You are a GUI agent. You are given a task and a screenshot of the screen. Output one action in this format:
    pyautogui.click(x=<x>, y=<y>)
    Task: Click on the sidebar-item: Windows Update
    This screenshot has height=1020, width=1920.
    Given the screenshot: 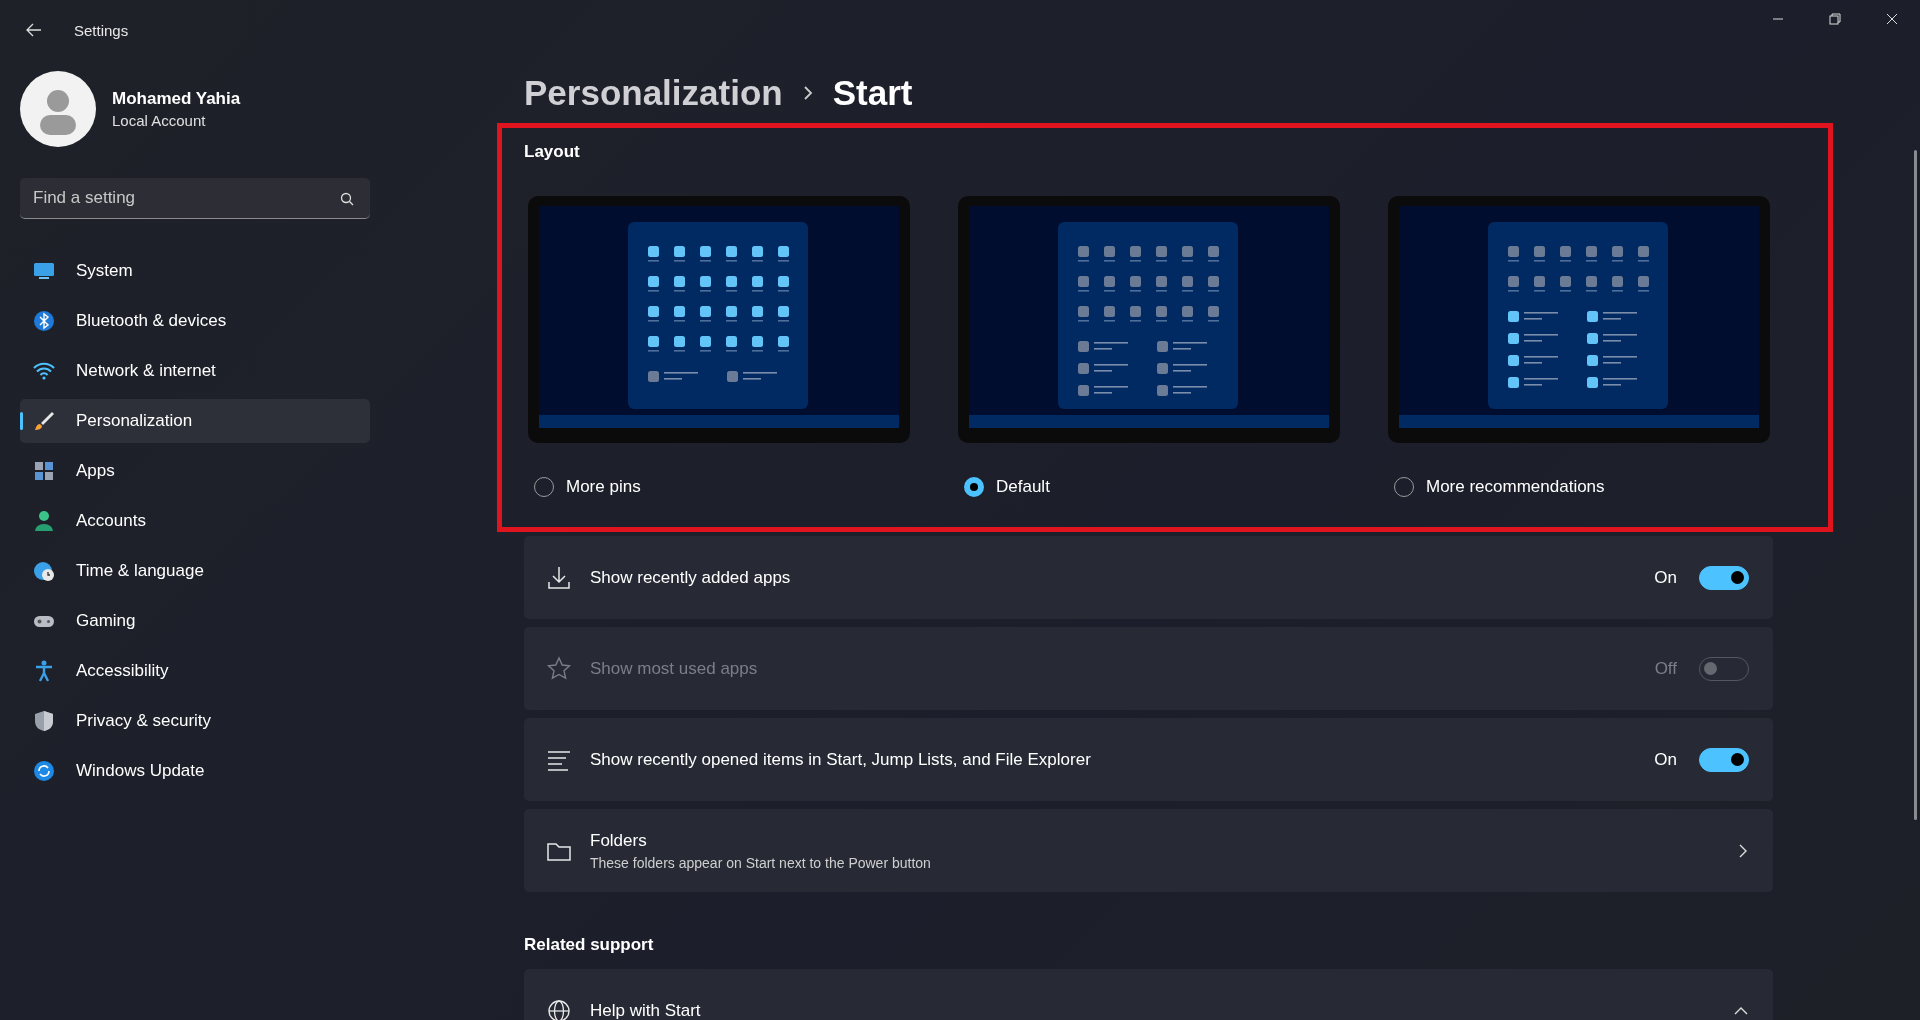 What is the action you would take?
    pyautogui.click(x=195, y=771)
    